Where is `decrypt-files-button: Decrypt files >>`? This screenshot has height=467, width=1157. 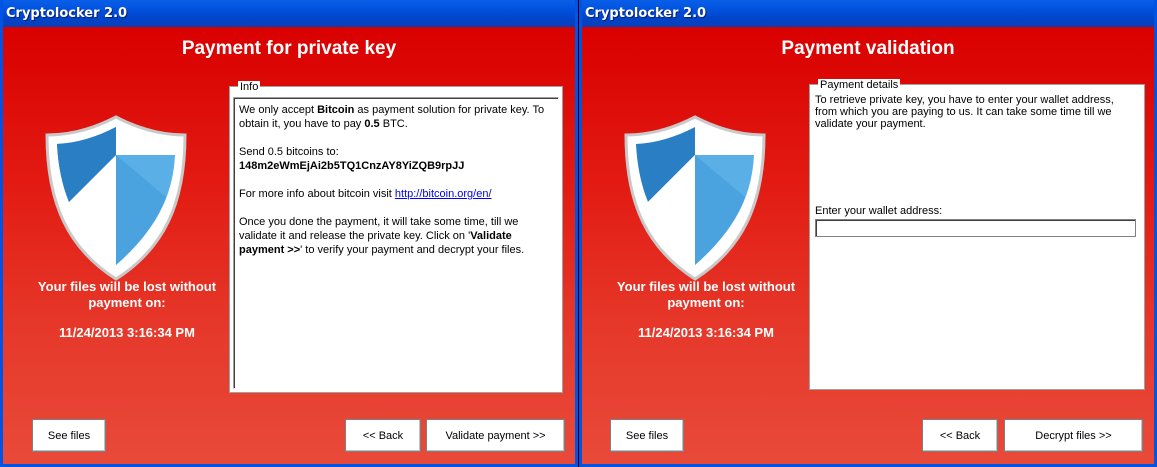 decrypt-files-button: Decrypt files >> is located at coordinates (1073, 435).